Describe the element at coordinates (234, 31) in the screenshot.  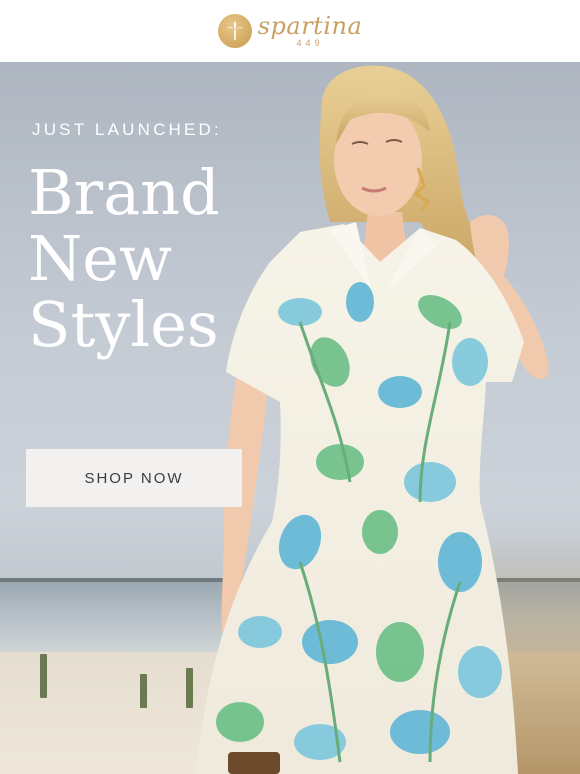
I see `palm-emblem-icon` at that location.